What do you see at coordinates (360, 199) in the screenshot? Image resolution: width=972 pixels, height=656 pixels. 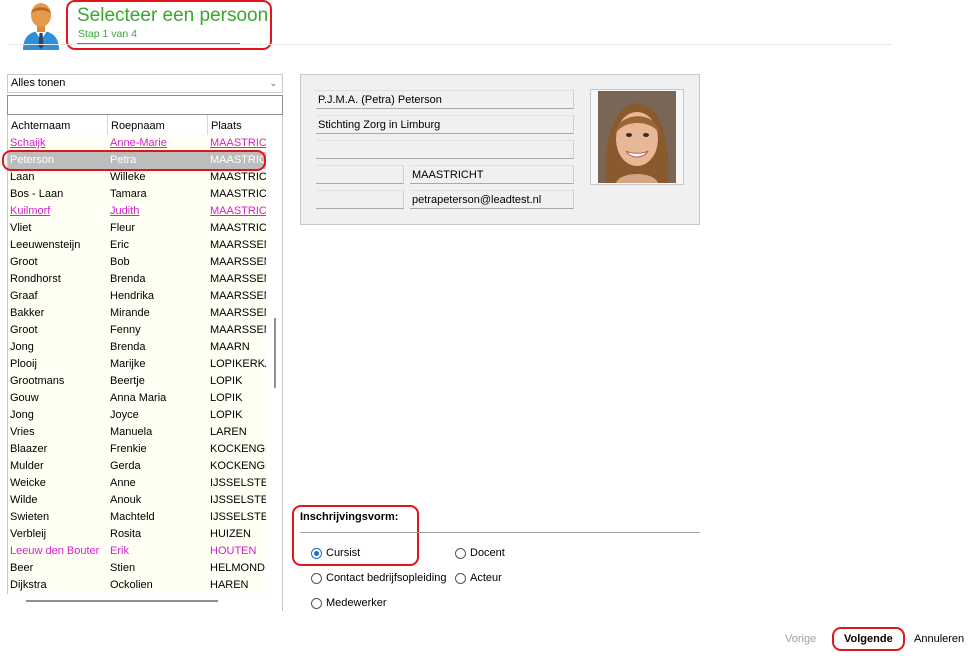 I see `phone-field` at bounding box center [360, 199].